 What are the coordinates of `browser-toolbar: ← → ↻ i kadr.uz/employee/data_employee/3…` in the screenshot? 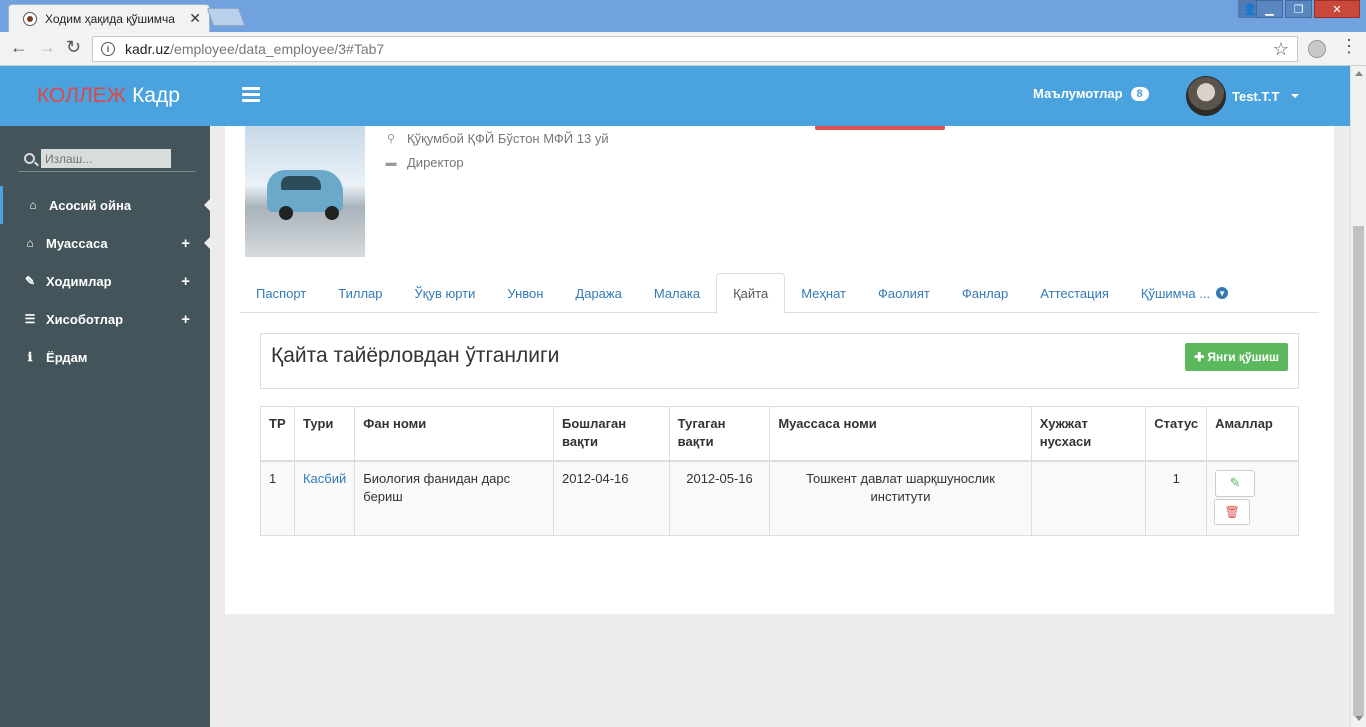 It's located at (683, 49).